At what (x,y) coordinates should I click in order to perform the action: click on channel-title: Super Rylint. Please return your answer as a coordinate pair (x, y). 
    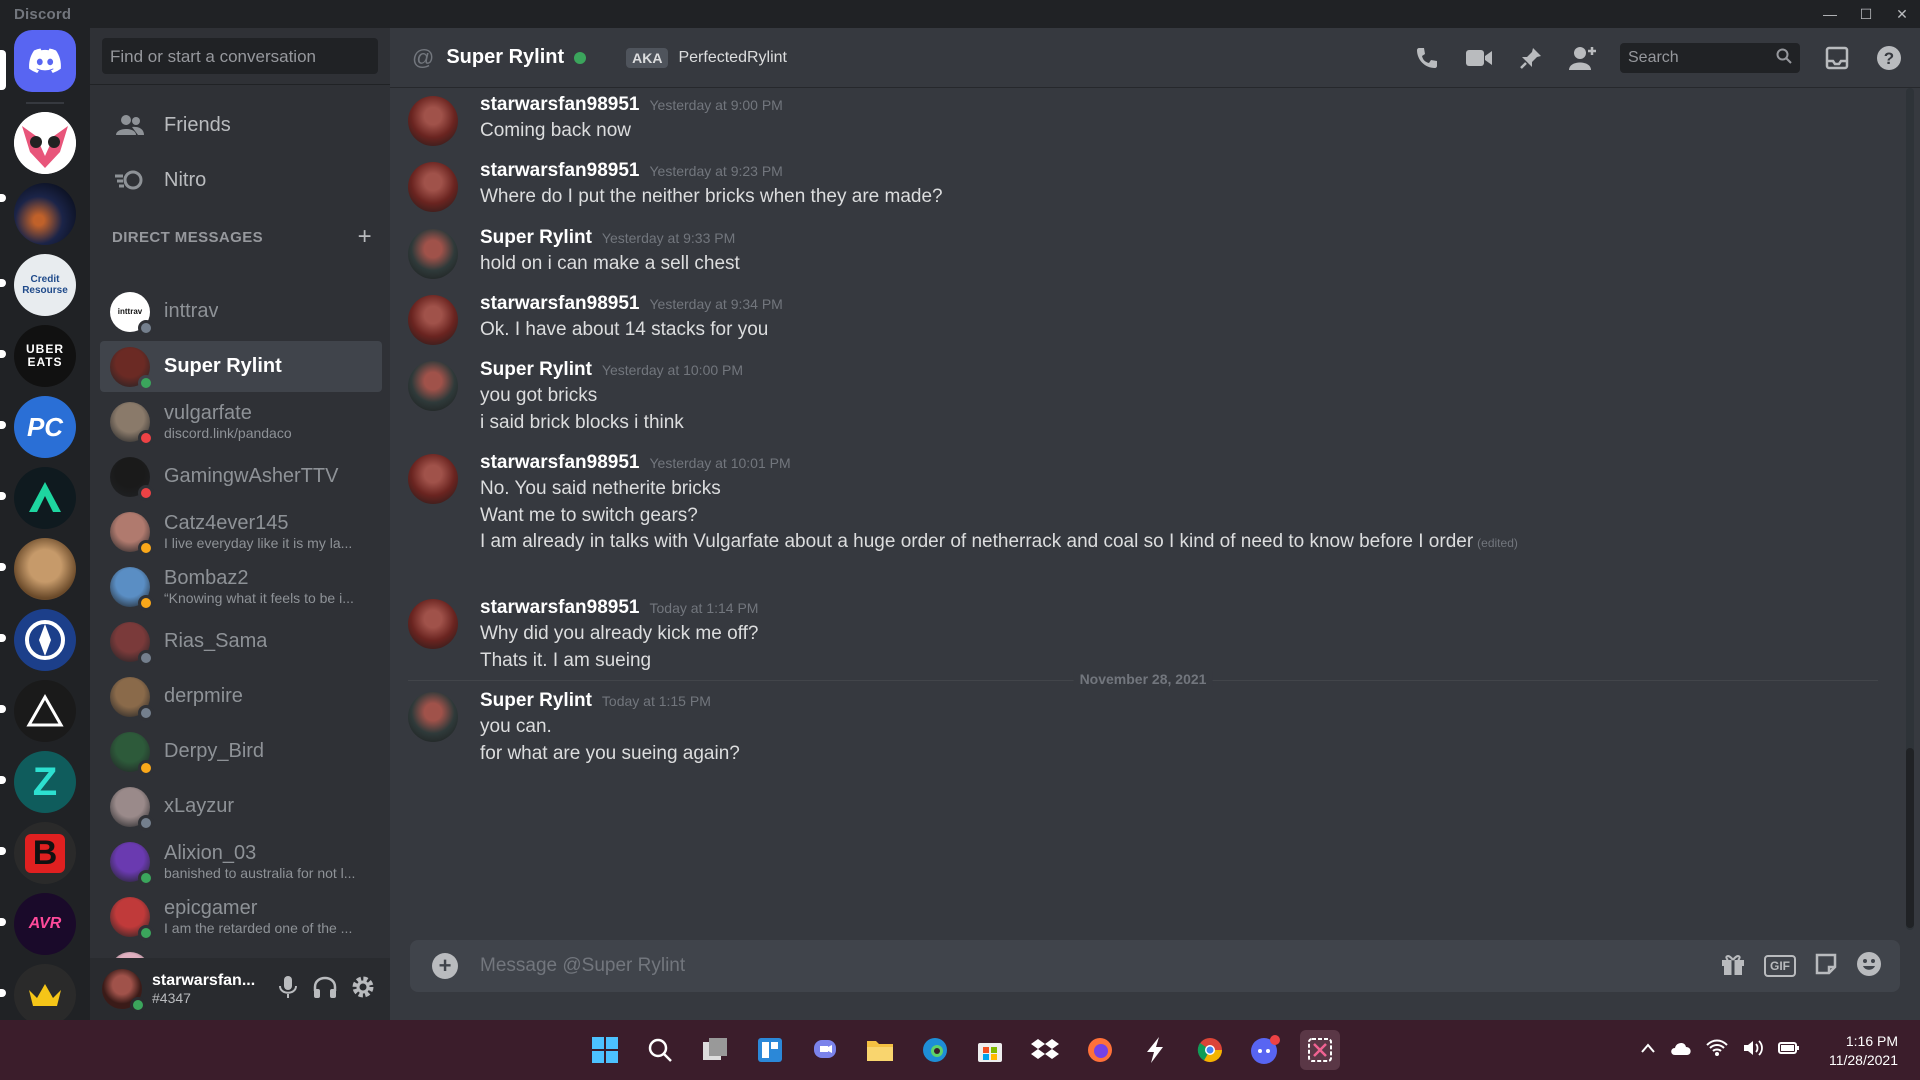
    Looking at the image, I should click on (505, 57).